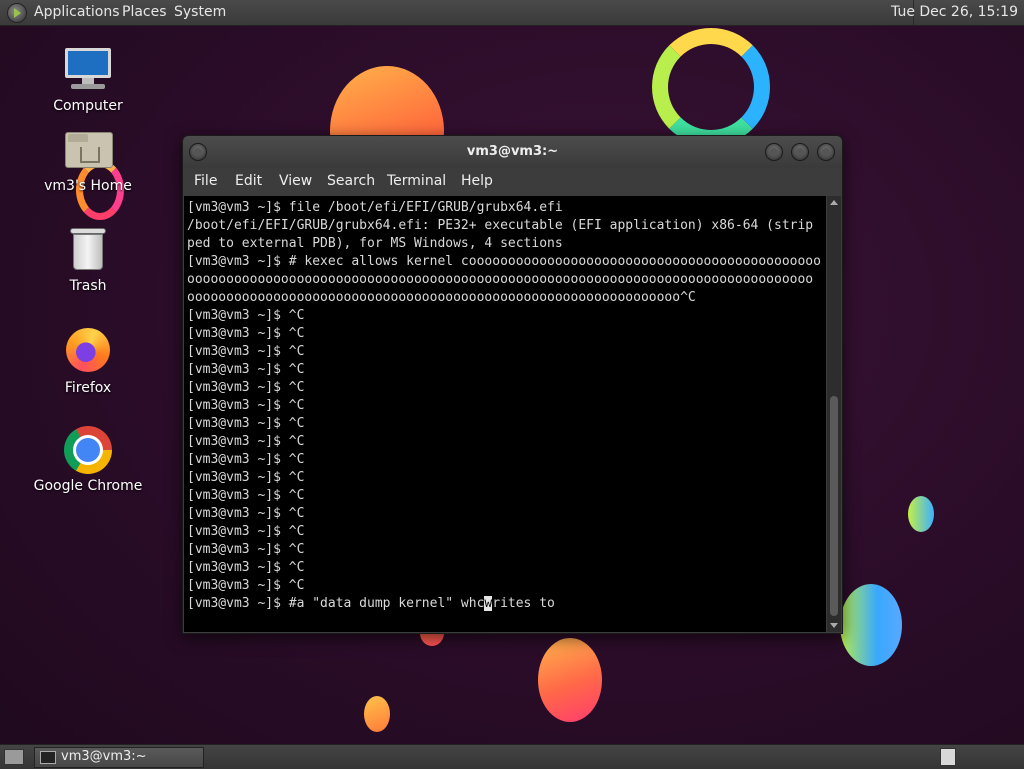  Describe the element at coordinates (248, 181) in the screenshot. I see `menu-edit: Edit` at that location.